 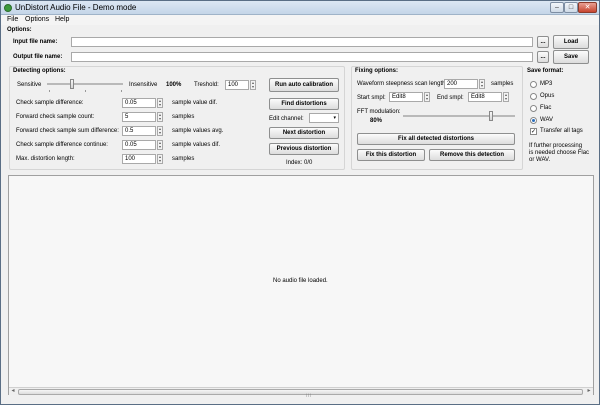 What do you see at coordinates (160, 131) in the screenshot?
I see `forward-check-sum-spinner: ▴ ▾` at bounding box center [160, 131].